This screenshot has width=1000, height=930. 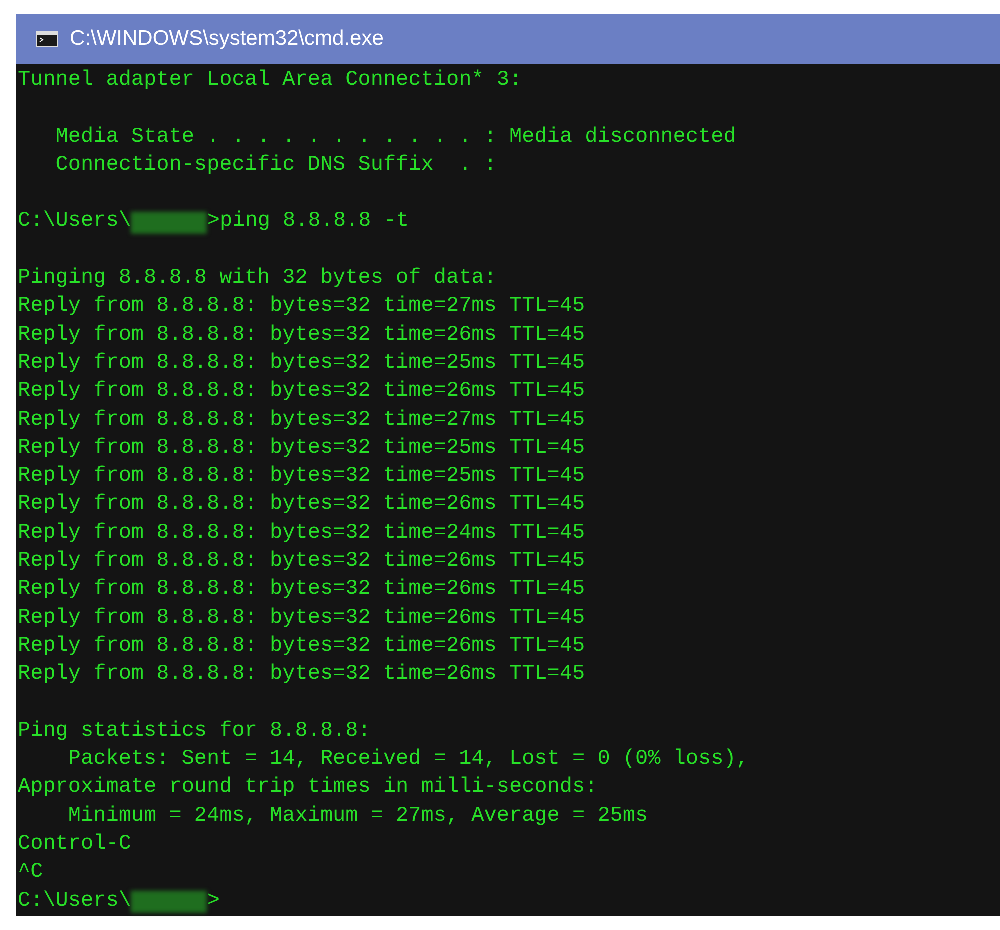 I want to click on console-icon, so click(x=47, y=39).